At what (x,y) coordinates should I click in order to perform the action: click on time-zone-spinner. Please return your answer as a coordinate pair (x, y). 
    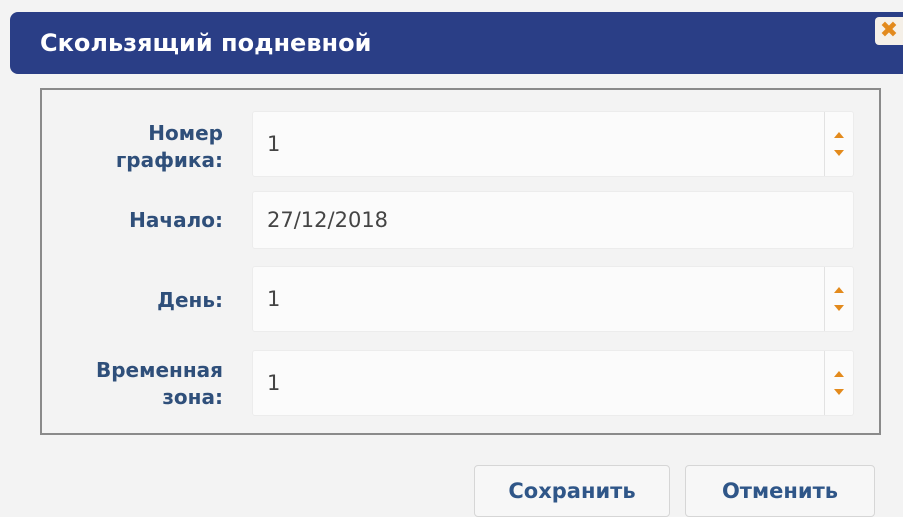
    Looking at the image, I should click on (838, 383).